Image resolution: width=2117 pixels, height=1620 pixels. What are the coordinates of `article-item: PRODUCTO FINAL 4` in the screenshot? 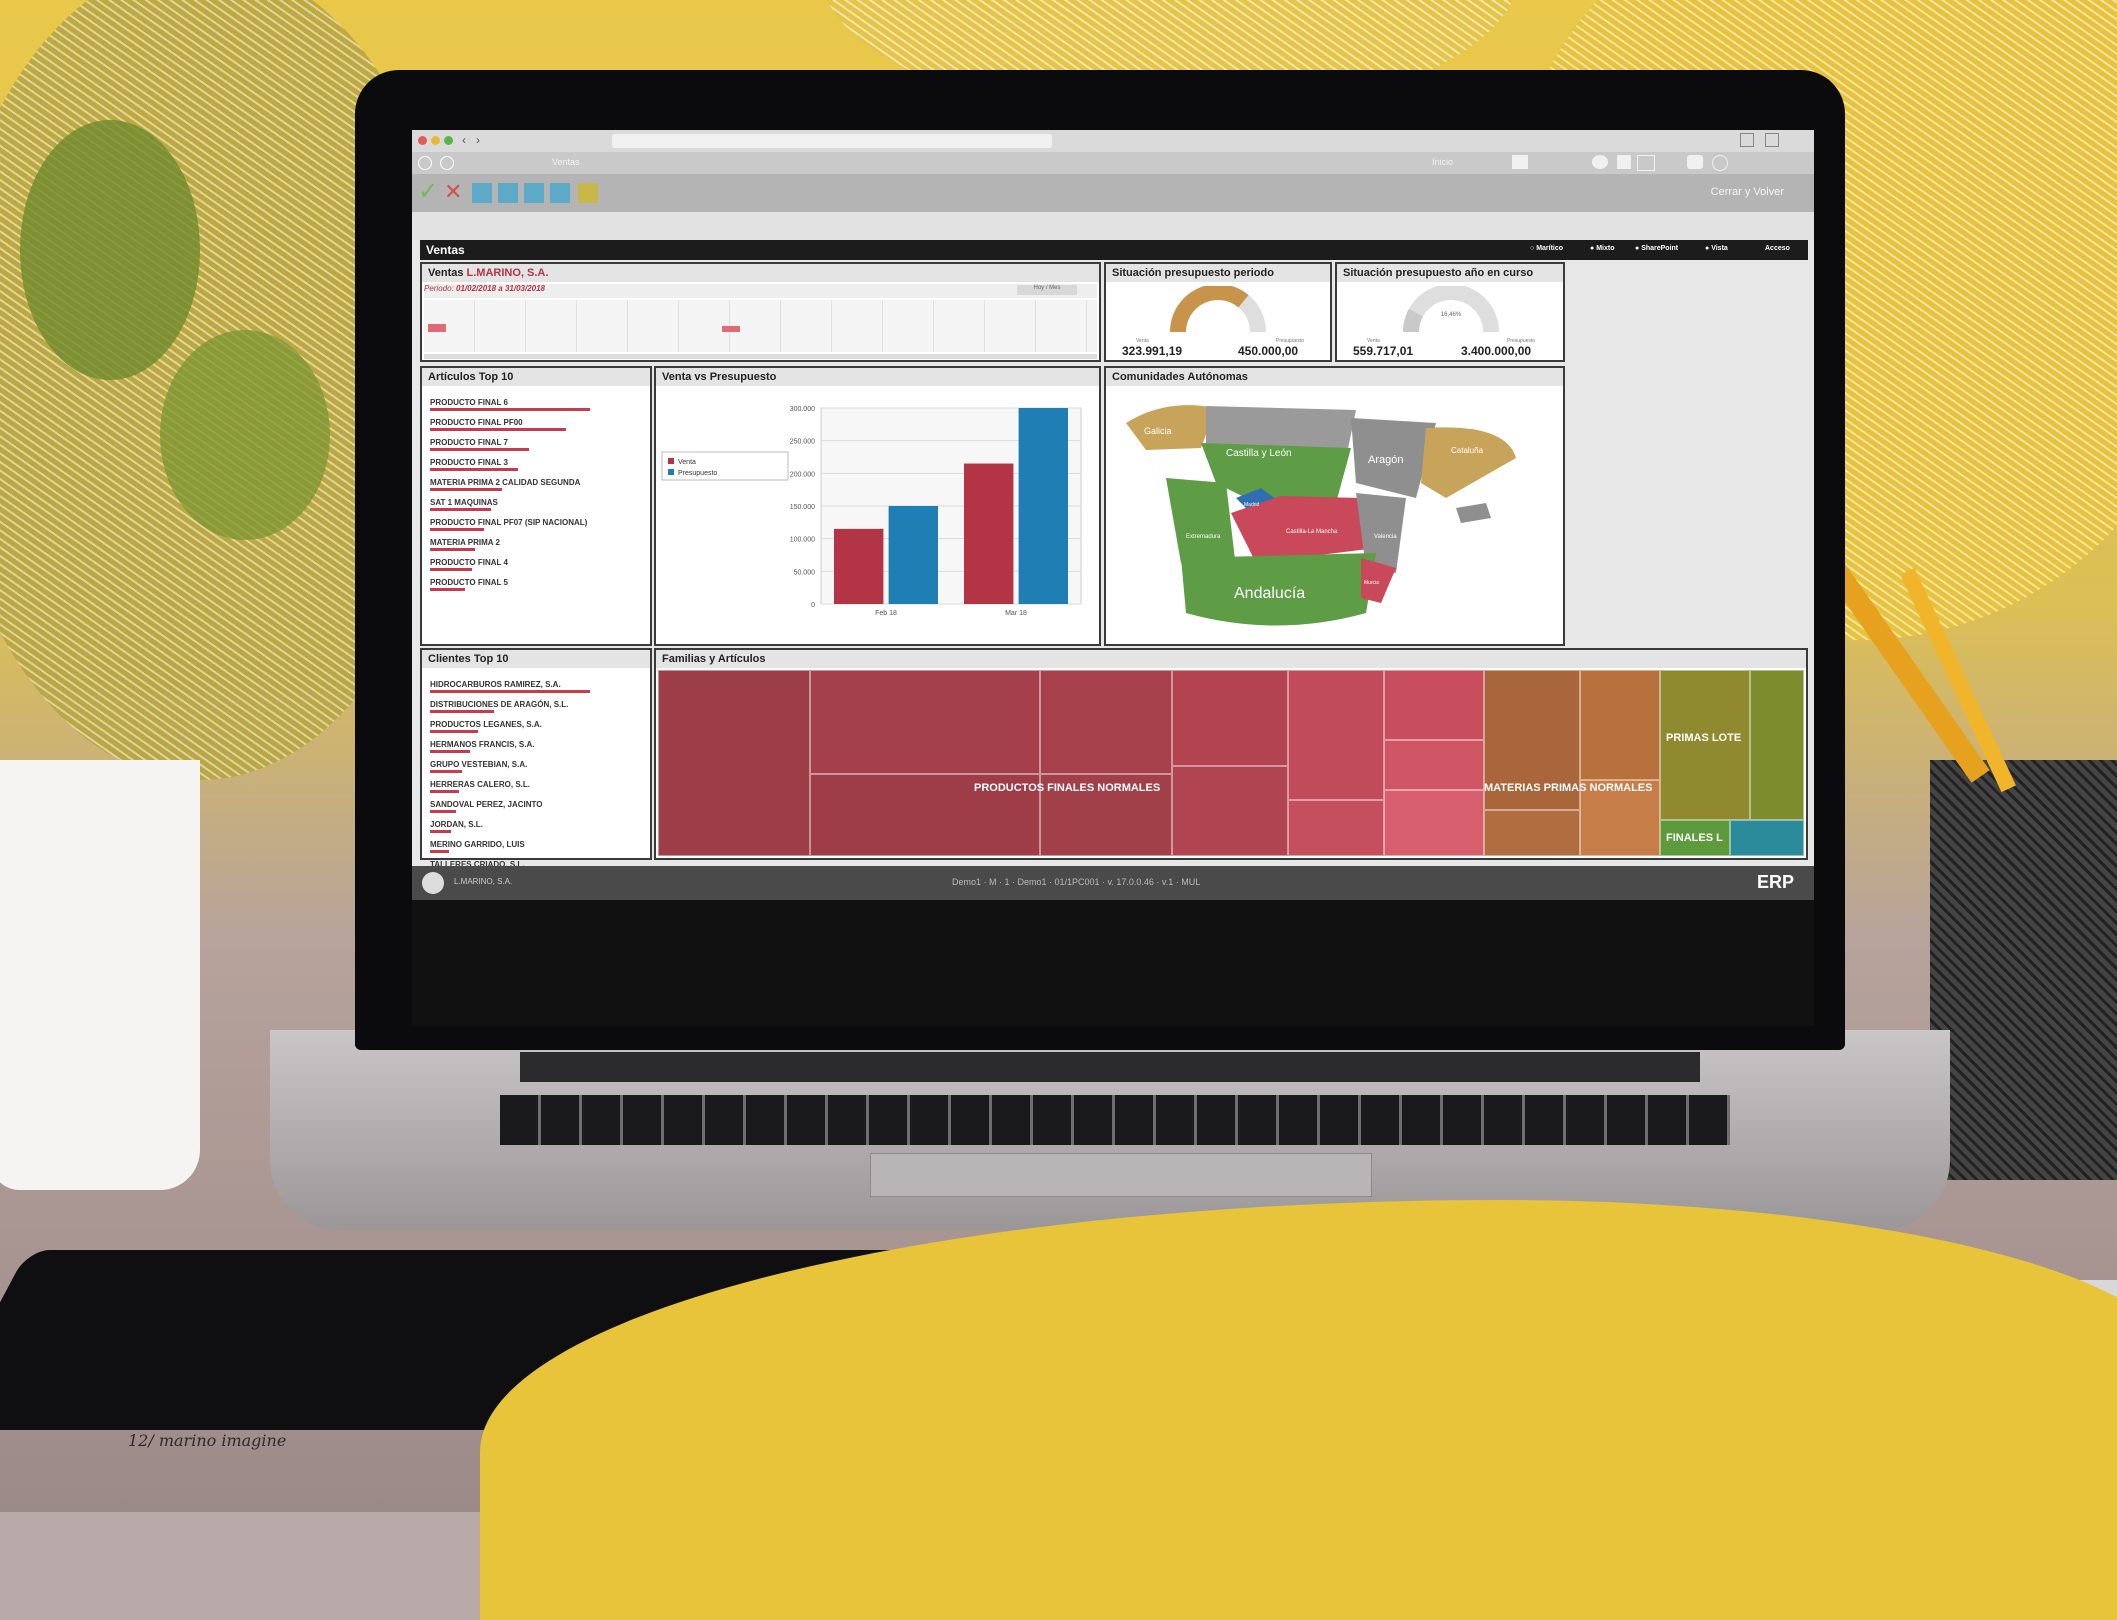 It's located at (469, 562).